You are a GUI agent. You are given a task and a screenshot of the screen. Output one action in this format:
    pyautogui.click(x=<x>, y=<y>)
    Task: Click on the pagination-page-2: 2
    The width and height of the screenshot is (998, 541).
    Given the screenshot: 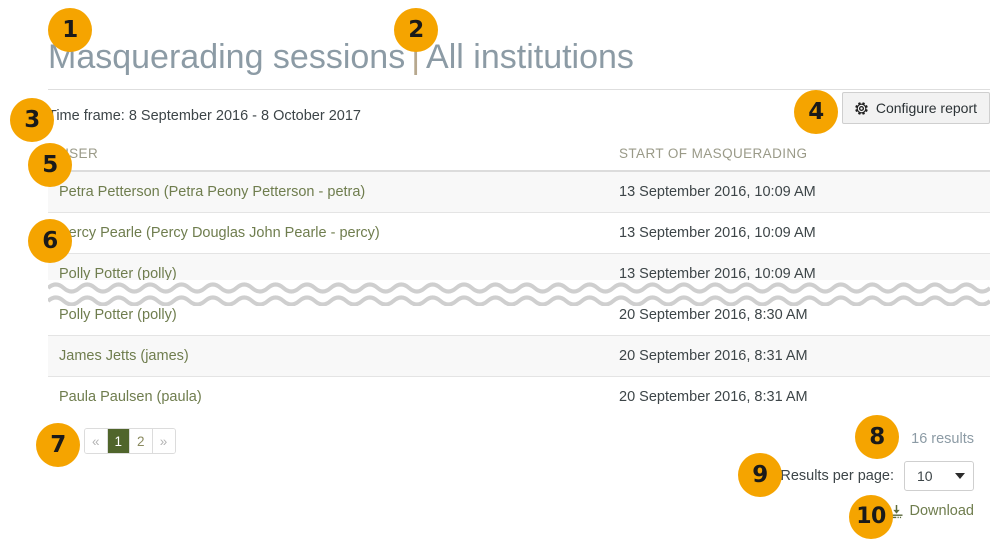 What is the action you would take?
    pyautogui.click(x=141, y=441)
    